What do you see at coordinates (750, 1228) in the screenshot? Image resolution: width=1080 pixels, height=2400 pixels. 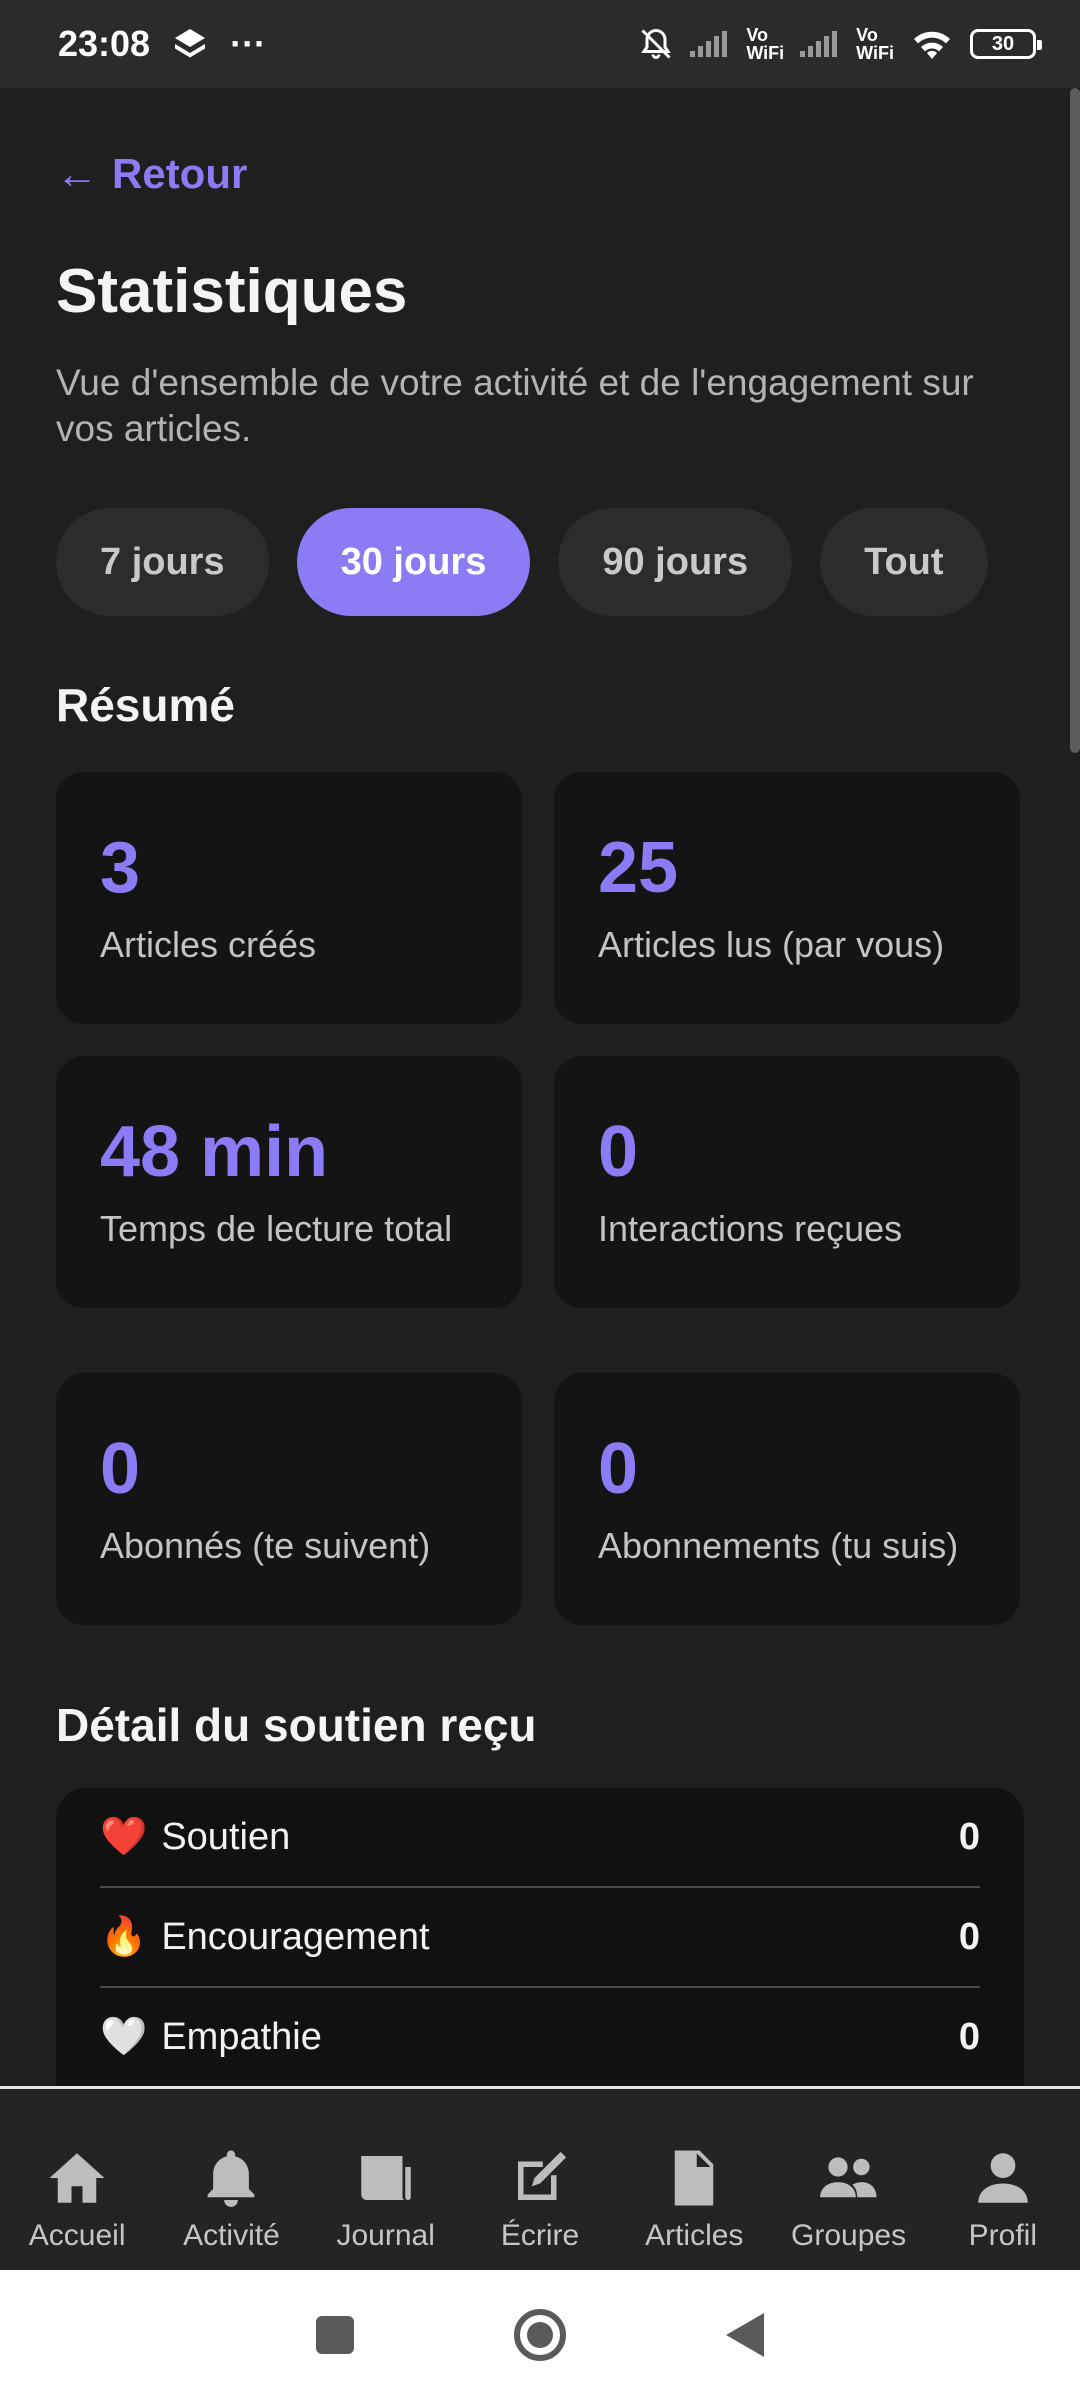 I see `stat-label: Interactions reçues` at bounding box center [750, 1228].